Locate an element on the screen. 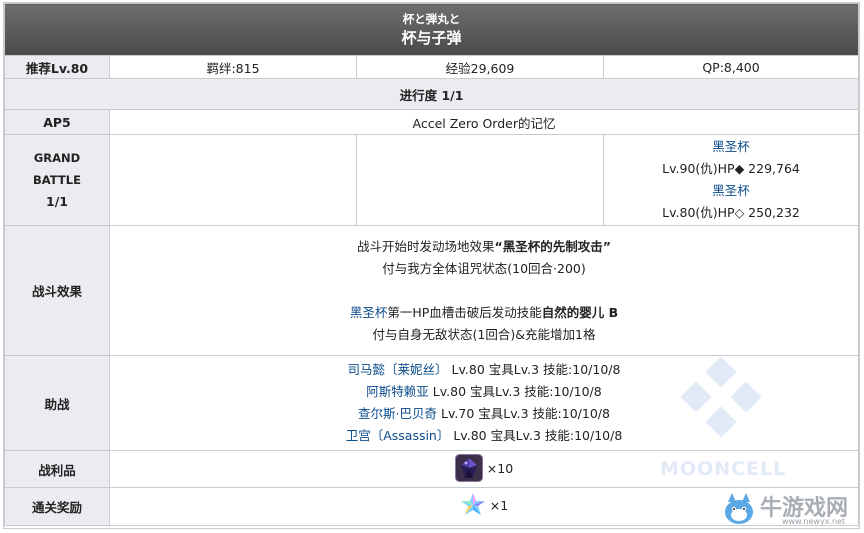 Image resolution: width=864 pixels, height=533 pixels. support-item: 司马懿〔莱妮丝〕 Lv.80 宝具Lv.3 技能:10/10/8 is located at coordinates (484, 370).